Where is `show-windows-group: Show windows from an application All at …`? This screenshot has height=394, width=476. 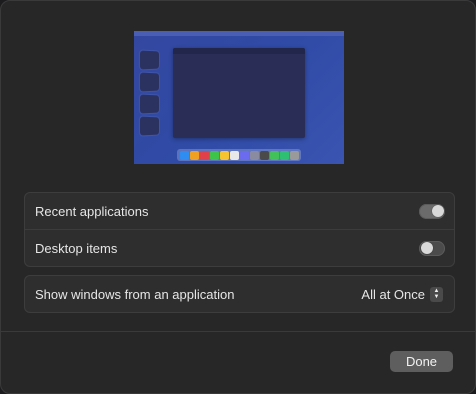 show-windows-group: Show windows from an application All at … is located at coordinates (239, 294).